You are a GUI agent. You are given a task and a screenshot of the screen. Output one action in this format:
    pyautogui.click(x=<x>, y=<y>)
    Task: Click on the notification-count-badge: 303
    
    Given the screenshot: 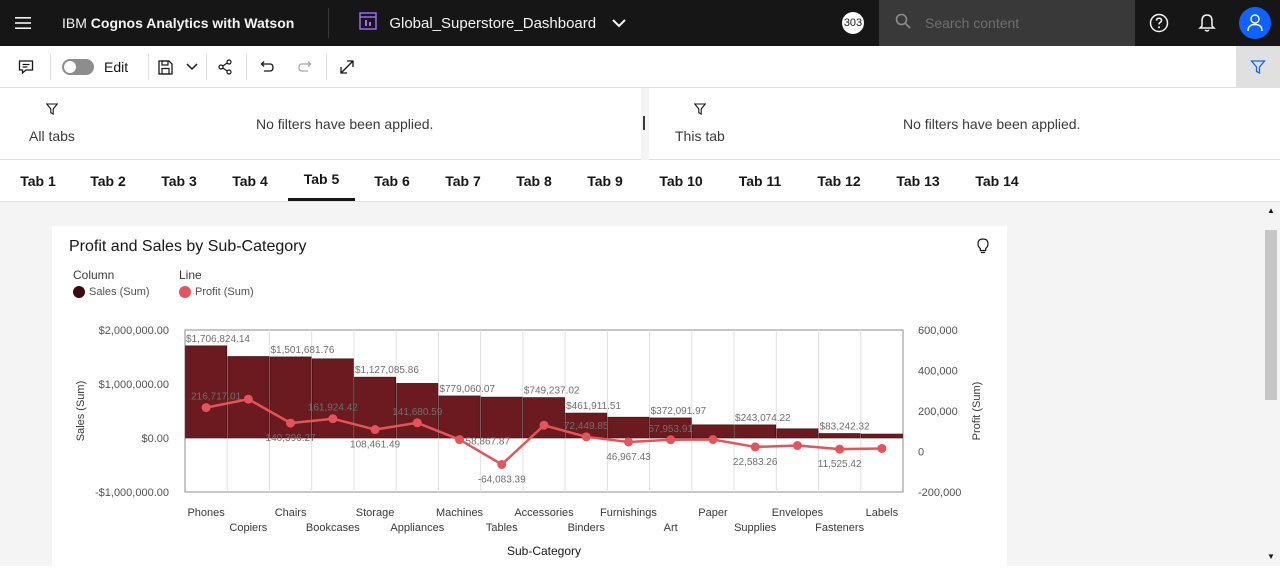 What is the action you would take?
    pyautogui.click(x=853, y=23)
    